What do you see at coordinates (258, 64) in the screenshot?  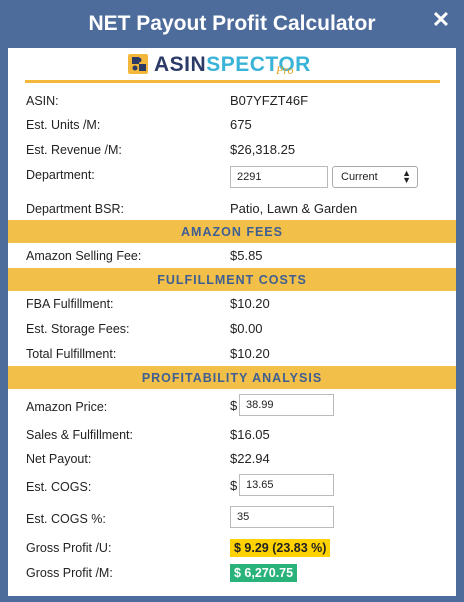 I see `logo-text-spector: SPECTOR` at bounding box center [258, 64].